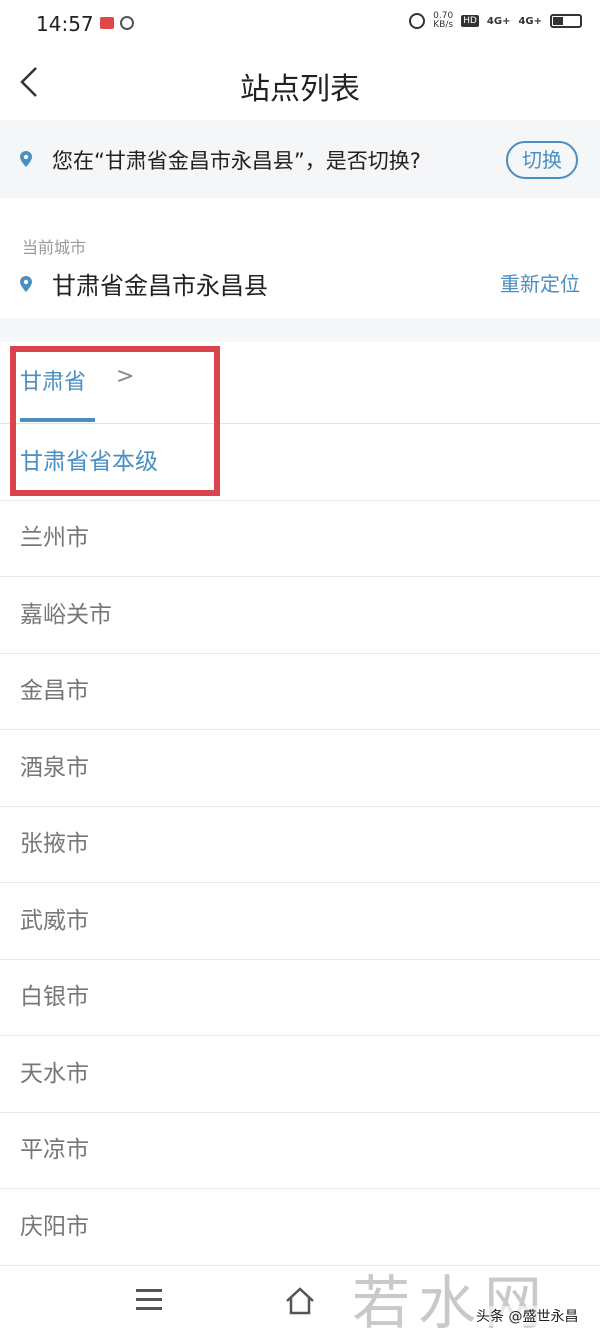 The image size is (600, 1340). What do you see at coordinates (107, 23) in the screenshot?
I see `notification-badge-icon` at bounding box center [107, 23].